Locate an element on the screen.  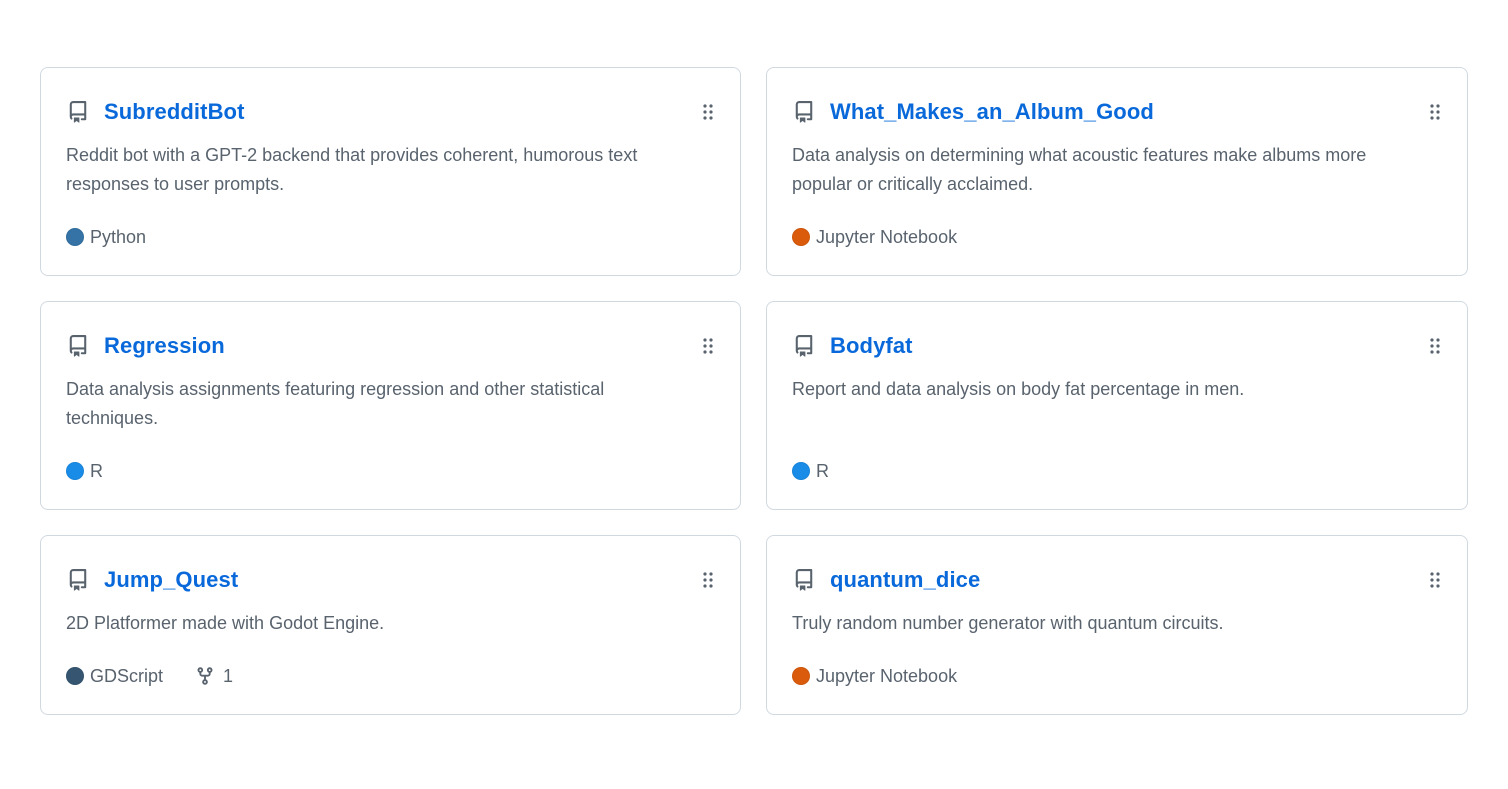
repo-name-link: quantum_dice is located at coordinates (905, 580).